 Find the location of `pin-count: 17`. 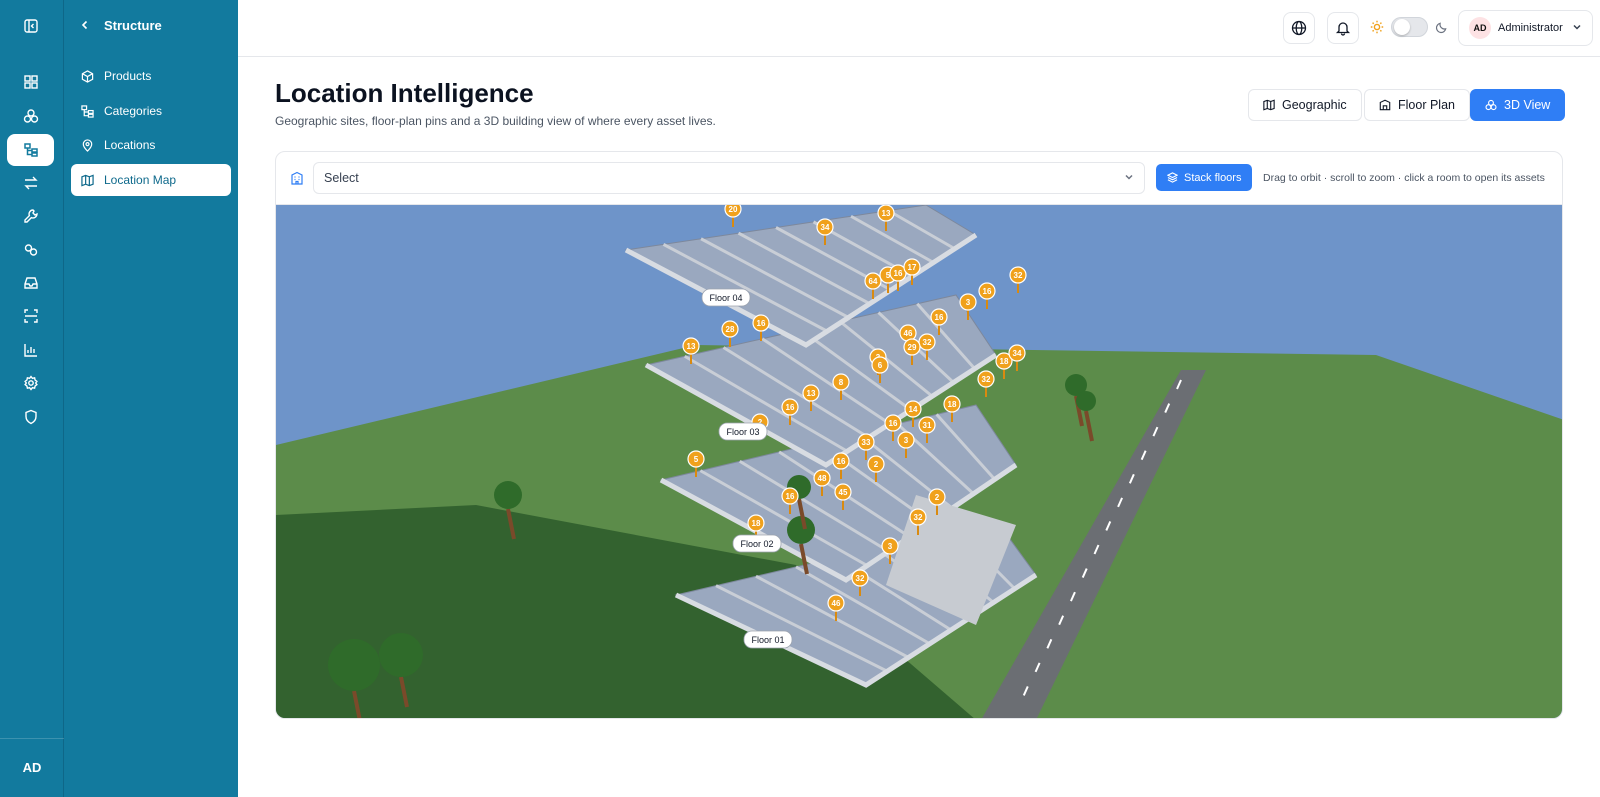

pin-count: 17 is located at coordinates (912, 267).